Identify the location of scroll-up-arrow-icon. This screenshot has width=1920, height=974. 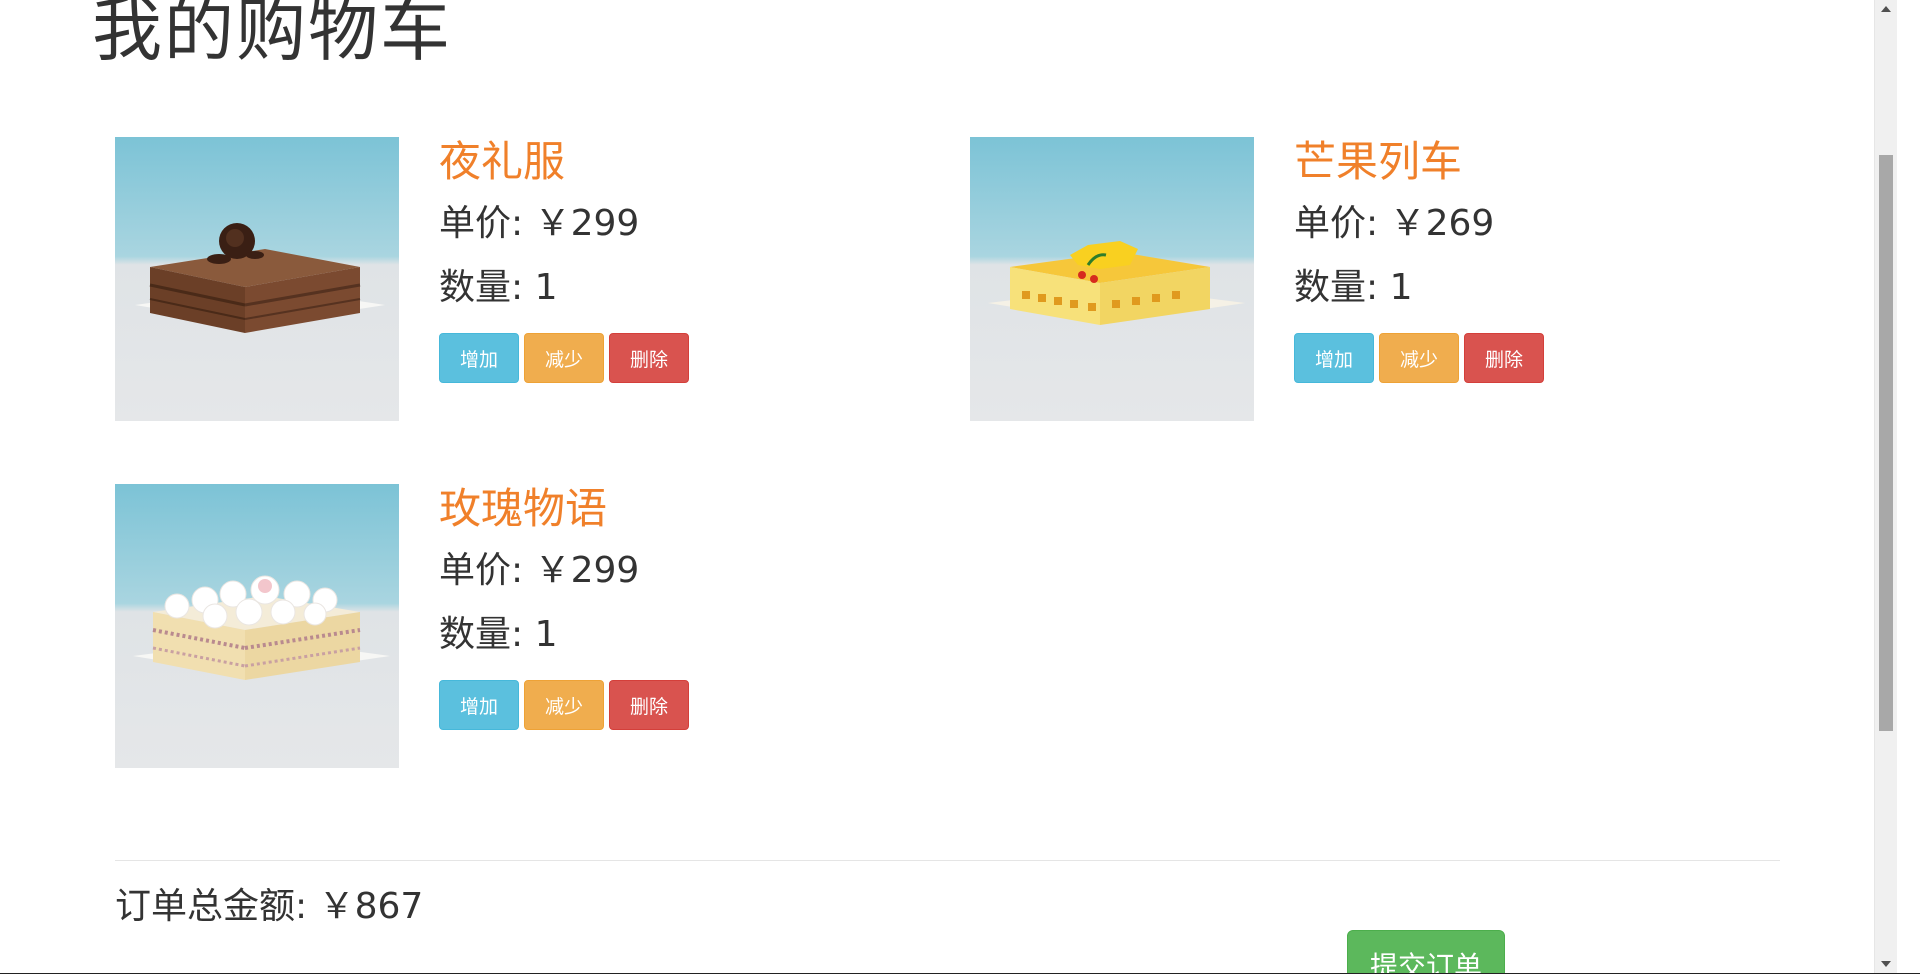
(1886, 9).